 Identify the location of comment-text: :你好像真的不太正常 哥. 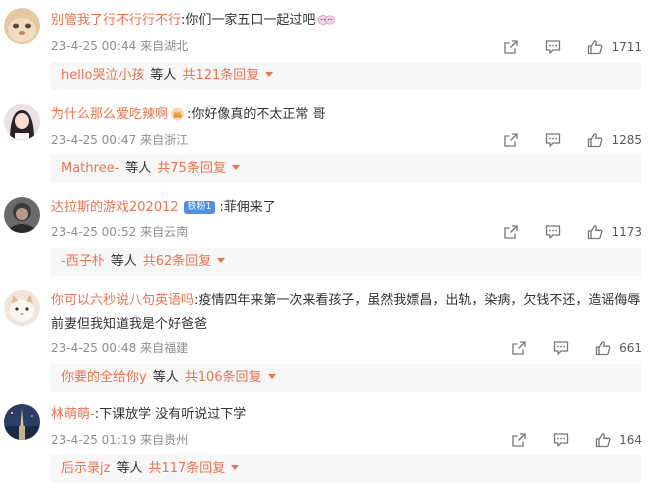
(256, 114).